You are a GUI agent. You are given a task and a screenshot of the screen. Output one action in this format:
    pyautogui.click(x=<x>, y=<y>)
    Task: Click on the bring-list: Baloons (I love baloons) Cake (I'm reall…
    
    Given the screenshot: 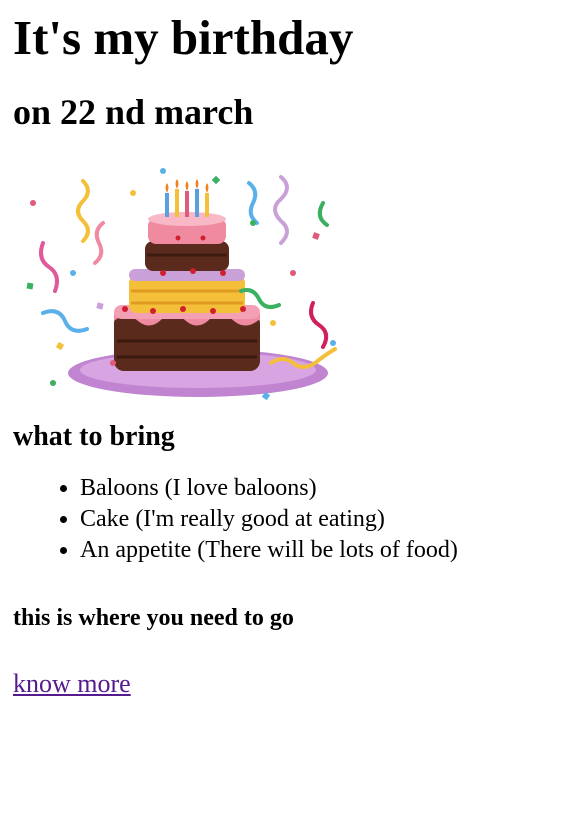 What is the action you would take?
    pyautogui.click(x=290, y=519)
    